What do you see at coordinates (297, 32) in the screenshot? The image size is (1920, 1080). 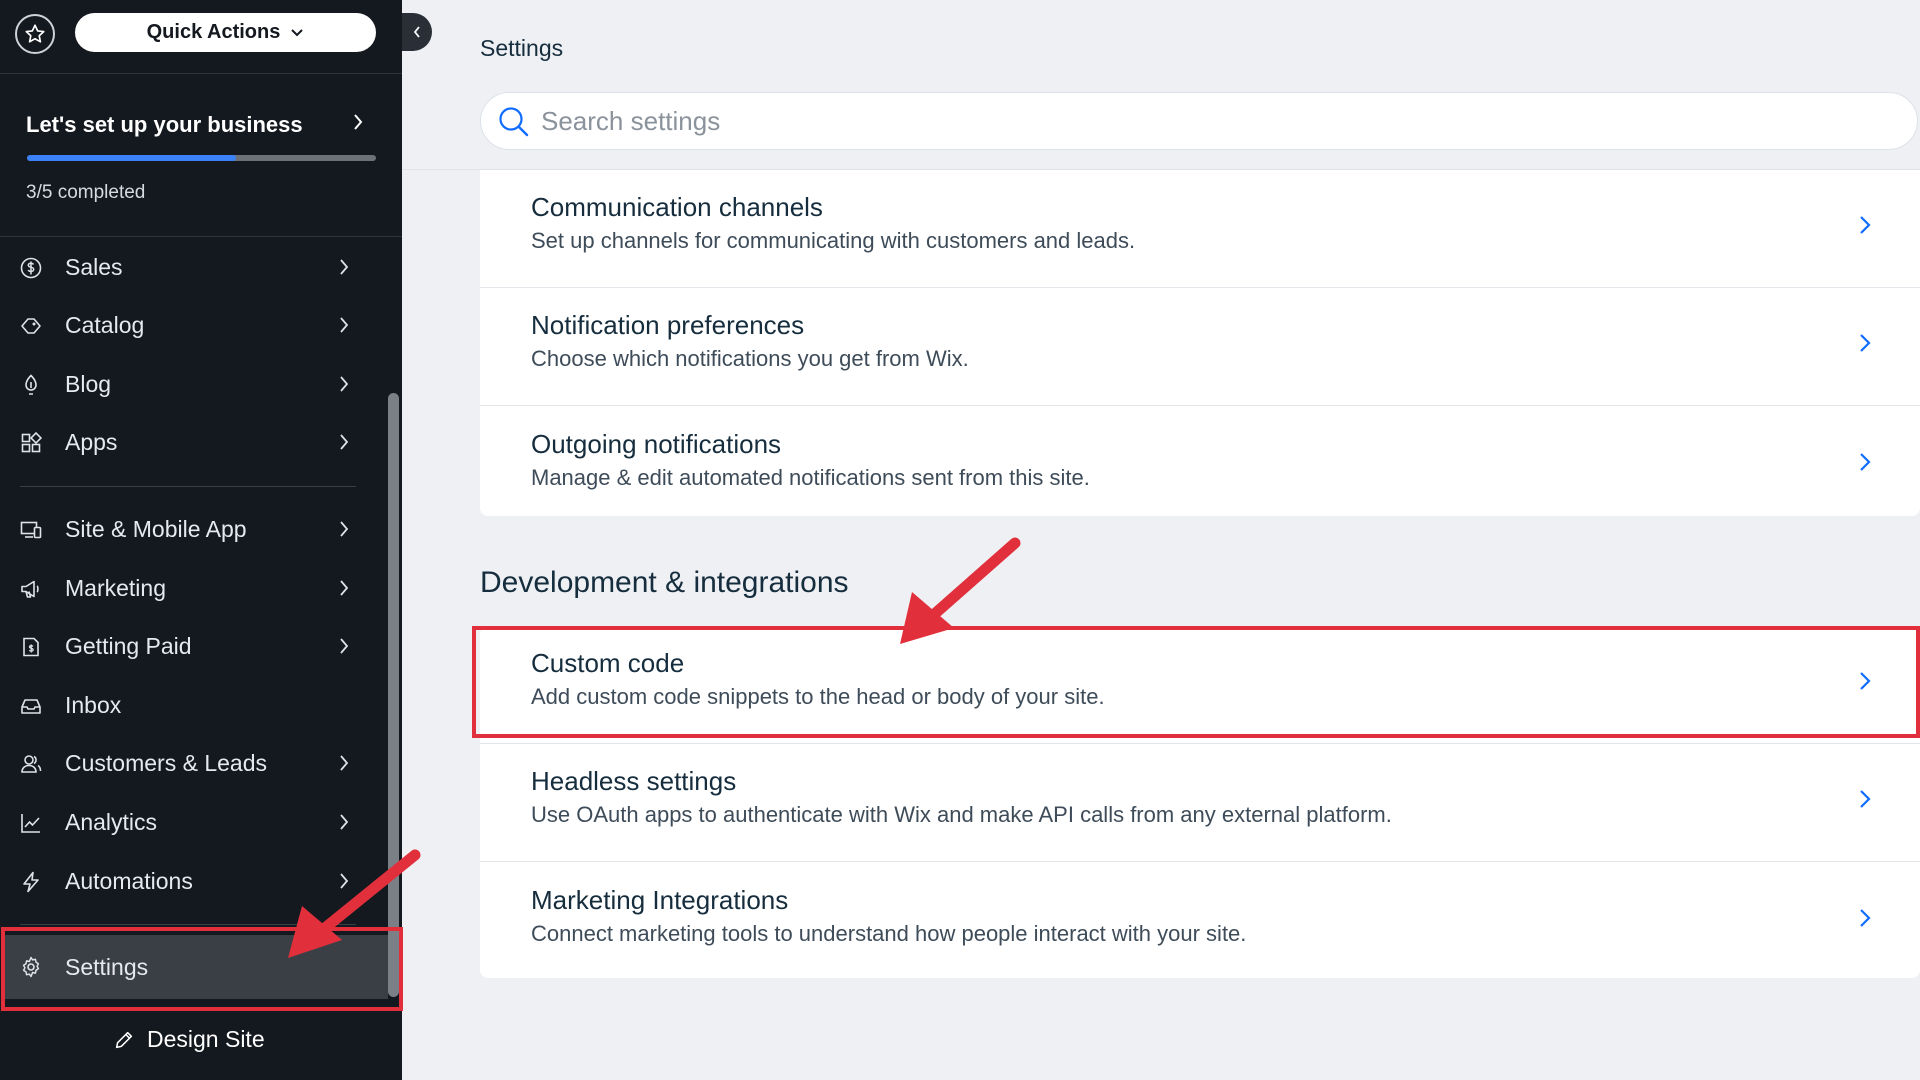 I see `chevron-down-icon` at bounding box center [297, 32].